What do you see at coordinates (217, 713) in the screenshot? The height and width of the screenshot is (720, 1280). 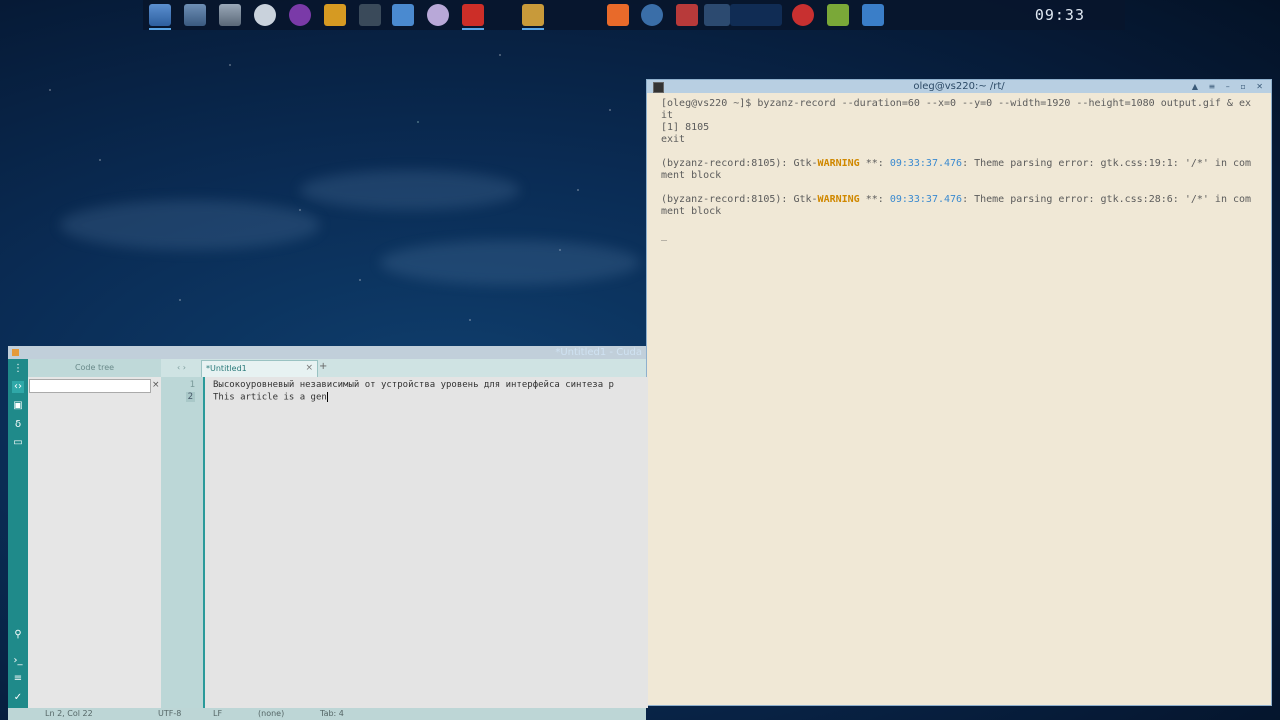 I see `status-line-ending: LF` at bounding box center [217, 713].